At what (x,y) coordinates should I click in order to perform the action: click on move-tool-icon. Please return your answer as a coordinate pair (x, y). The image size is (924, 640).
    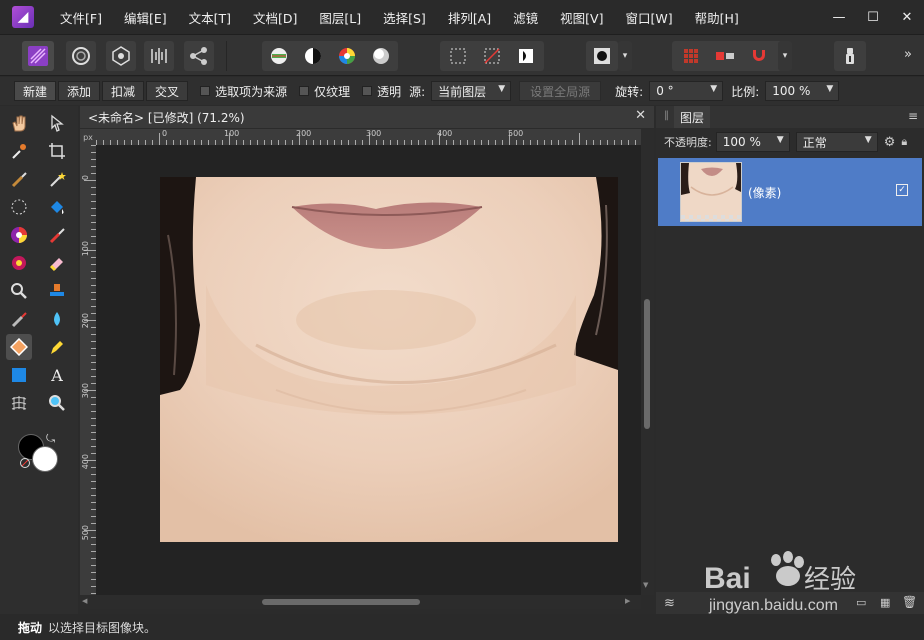
    Looking at the image, I should click on (57, 123).